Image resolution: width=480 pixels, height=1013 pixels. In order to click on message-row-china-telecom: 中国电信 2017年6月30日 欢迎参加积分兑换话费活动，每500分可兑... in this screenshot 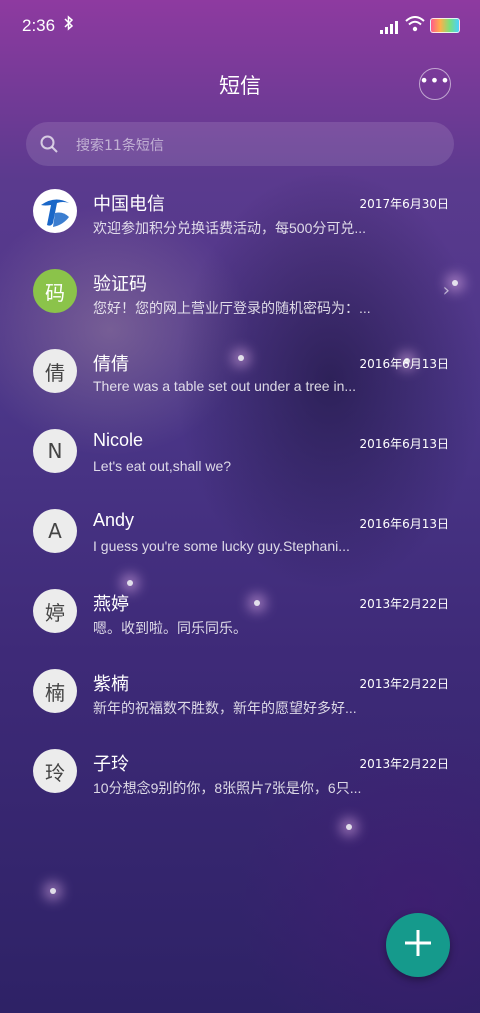, I will do `click(240, 210)`.